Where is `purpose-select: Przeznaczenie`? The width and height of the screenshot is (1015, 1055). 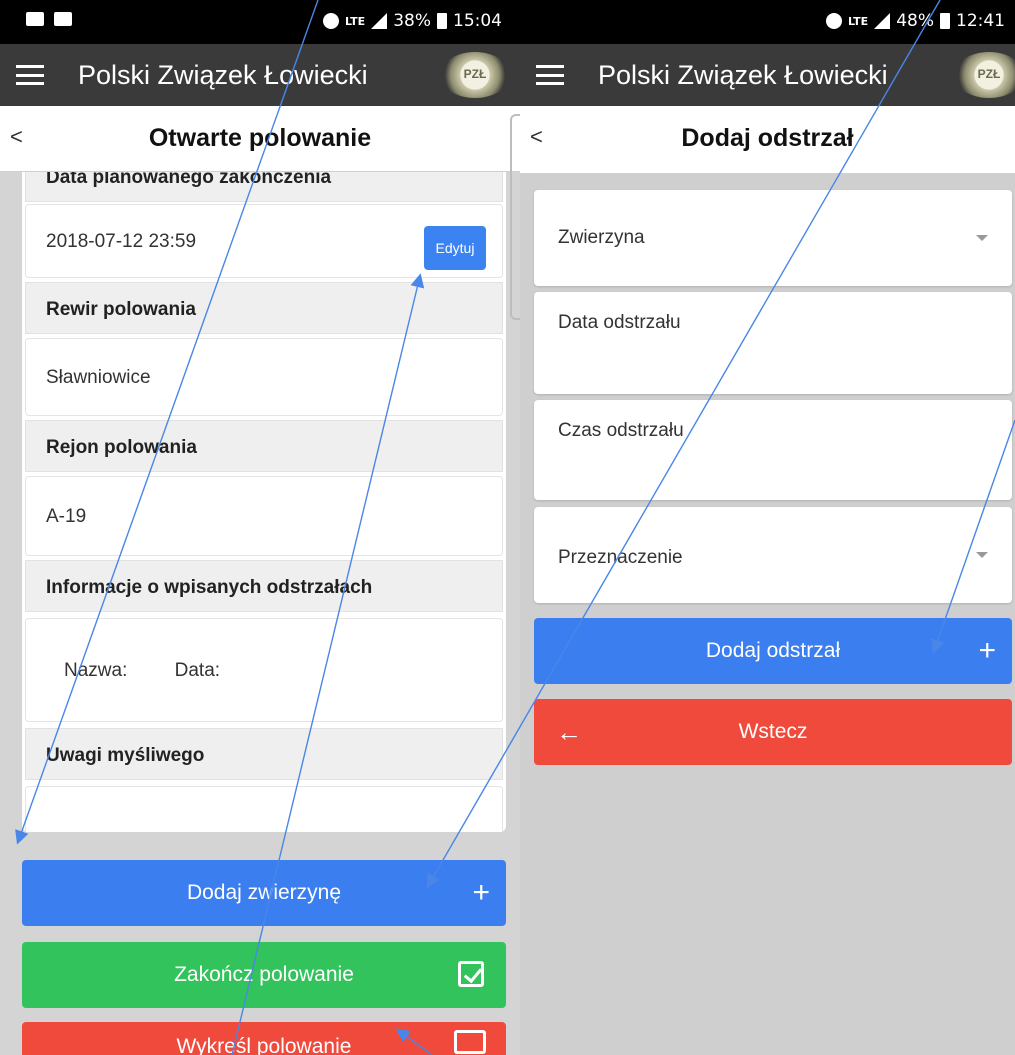
purpose-select: Przeznaczenie is located at coordinates (773, 555).